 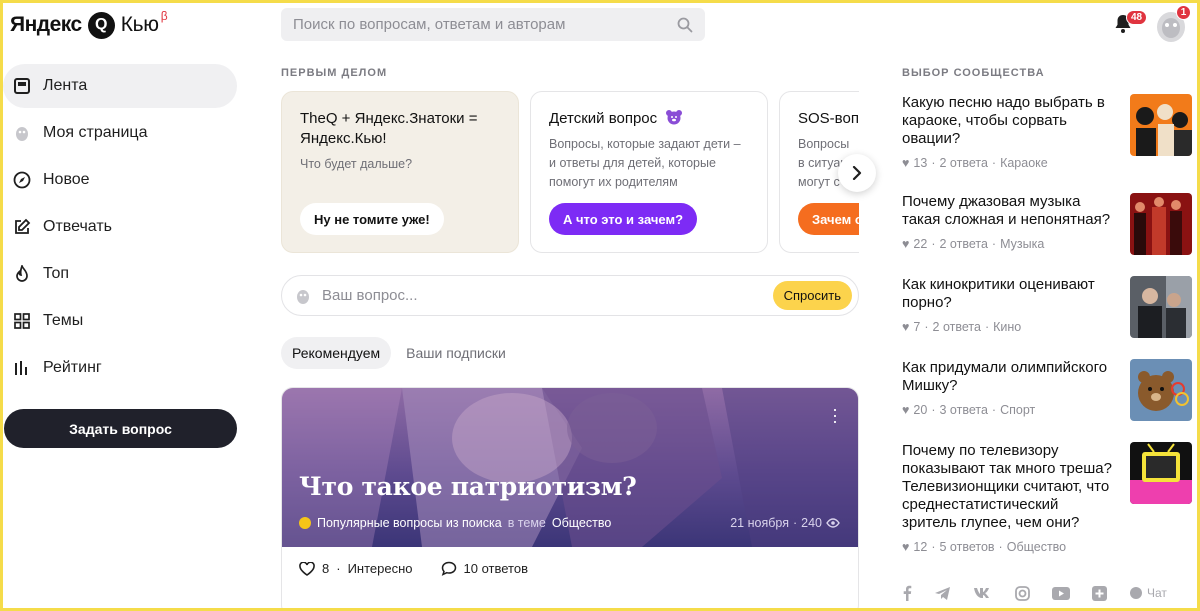 I want to click on olympic-bear-thumbnail, so click(x=1161, y=390).